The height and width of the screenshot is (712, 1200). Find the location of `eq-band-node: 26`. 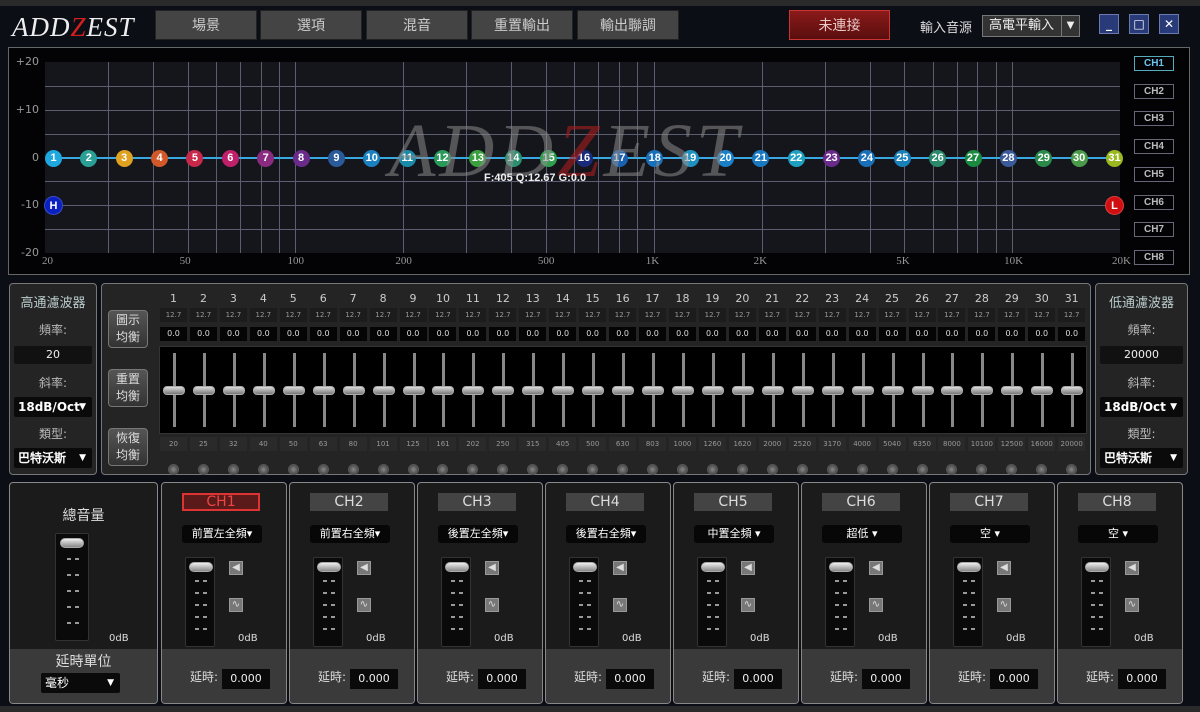

eq-band-node: 26 is located at coordinates (938, 158).